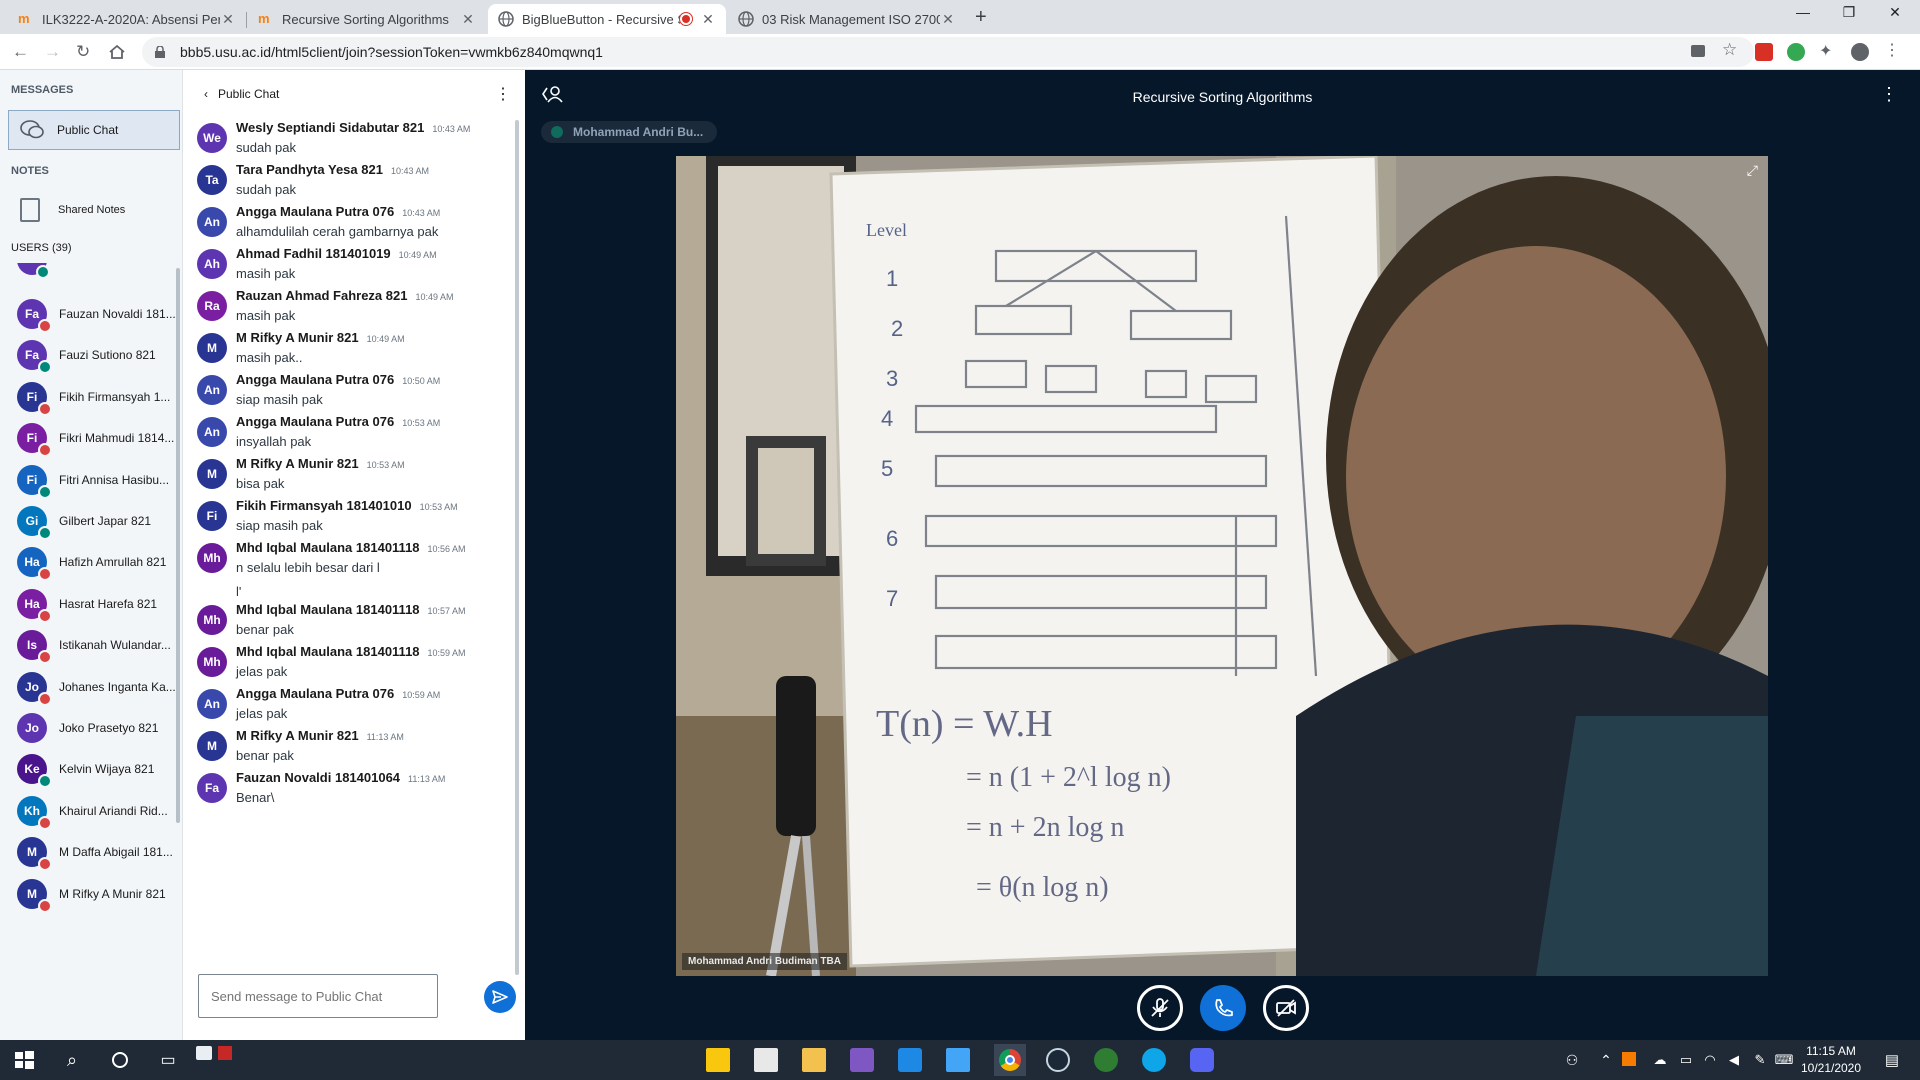 The height and width of the screenshot is (1080, 1920). Describe the element at coordinates (1860, 52) in the screenshot. I see `profile-avatar-icon` at that location.